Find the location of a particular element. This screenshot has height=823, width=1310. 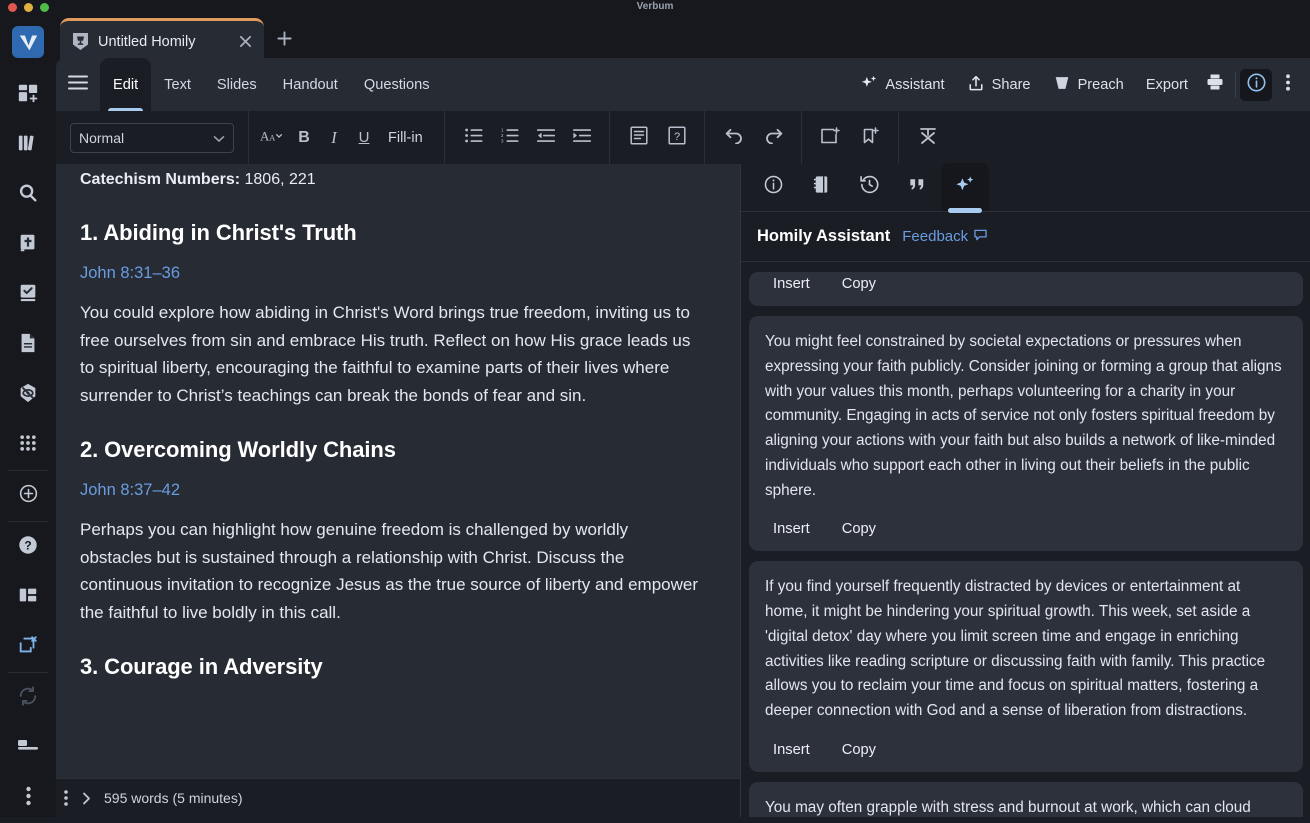

editor-statusbar: 595 words (5 minutes) is located at coordinates (398, 797).